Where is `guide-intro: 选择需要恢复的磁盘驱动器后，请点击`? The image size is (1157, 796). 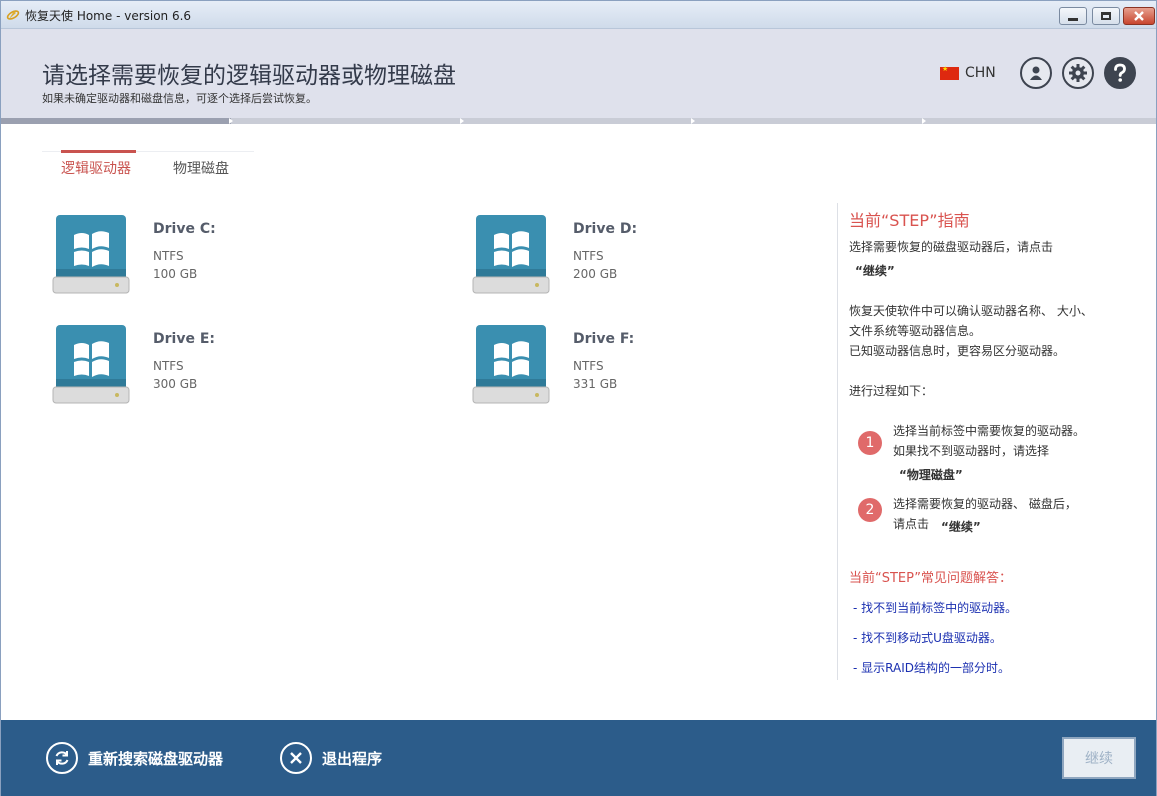 guide-intro: 选择需要恢复的磁盘驱动器后，请点击 is located at coordinates (951, 247).